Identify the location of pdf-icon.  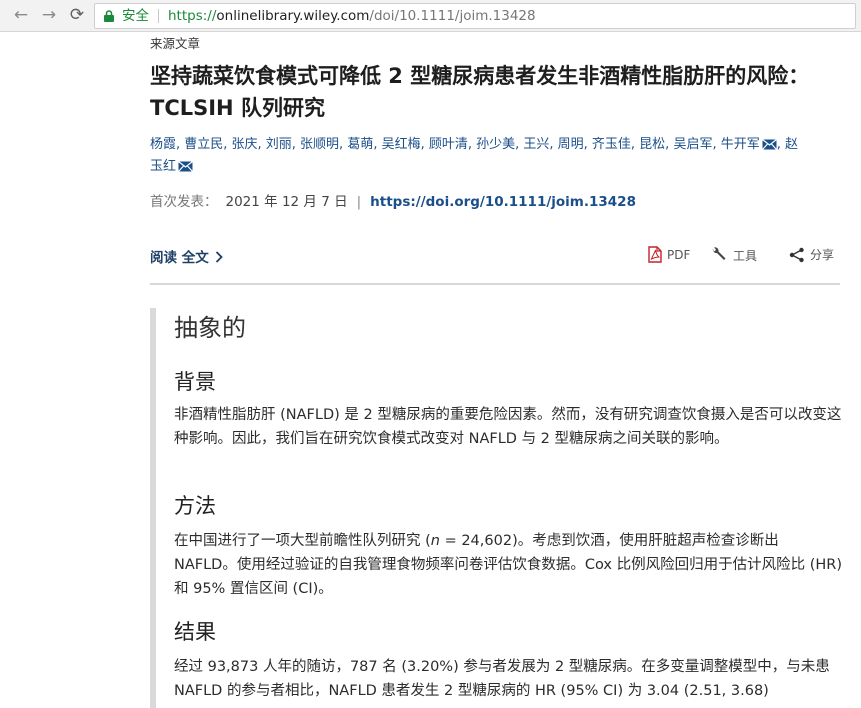
(655, 254).